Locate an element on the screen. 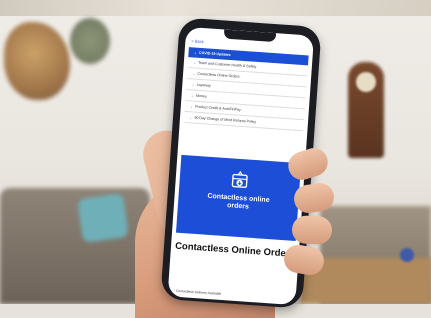  menu-item-label: Layaway is located at coordinates (203, 85).